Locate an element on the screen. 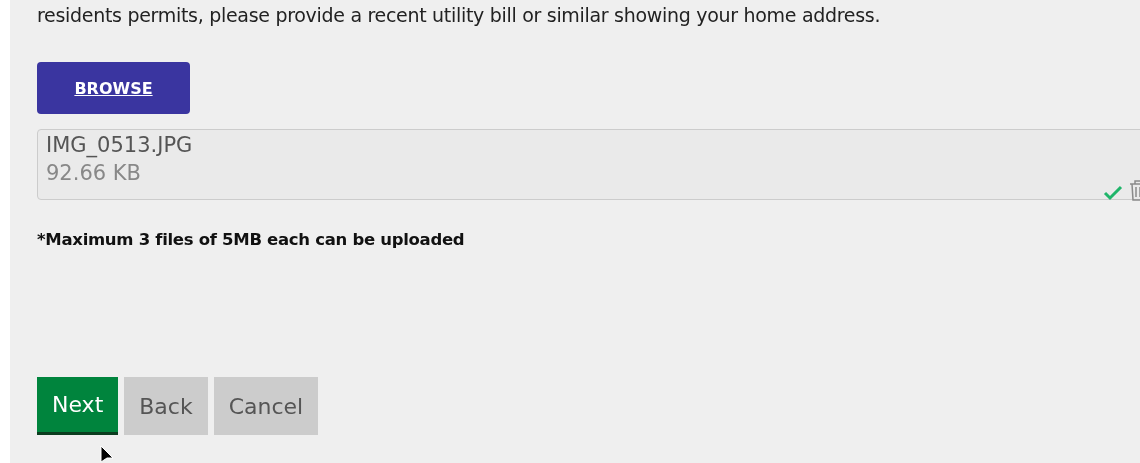 This screenshot has height=463, width=1140. upload-limit-note: *Maximum 3 files of 5MB each can be uploaded is located at coordinates (251, 239).